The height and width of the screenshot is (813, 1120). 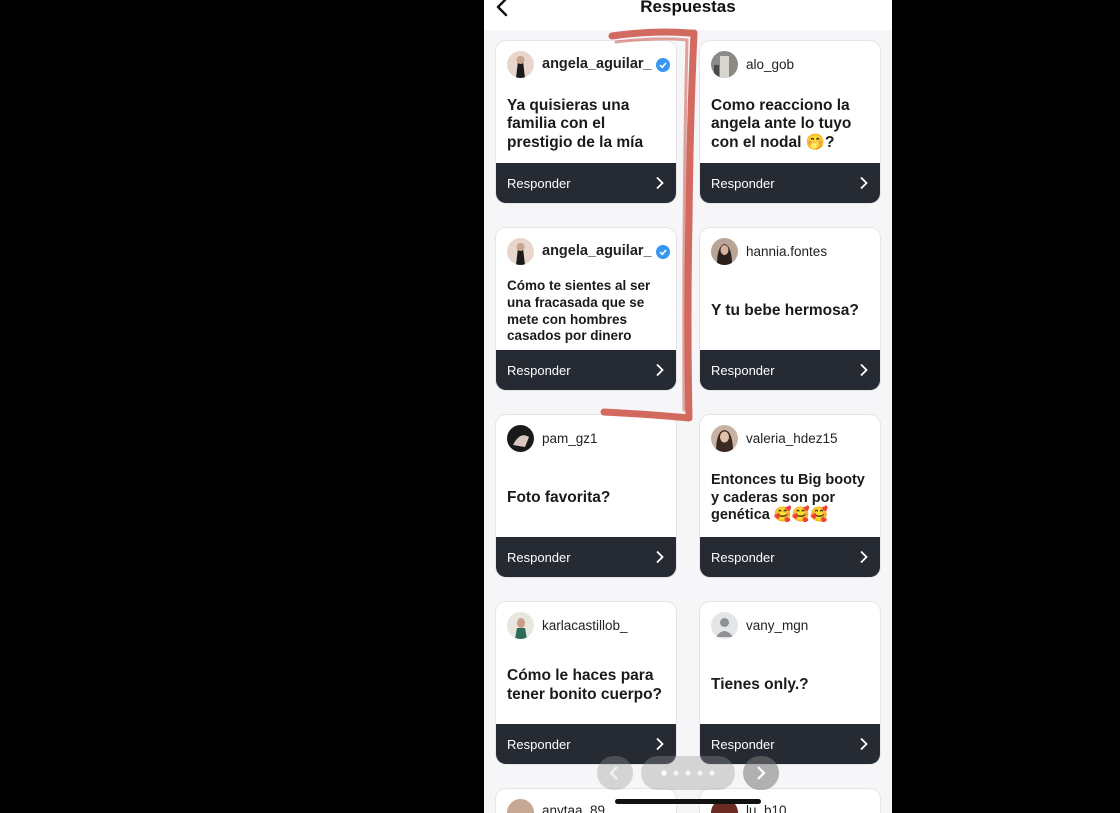 I want to click on username: lu_b10, so click(x=766, y=808).